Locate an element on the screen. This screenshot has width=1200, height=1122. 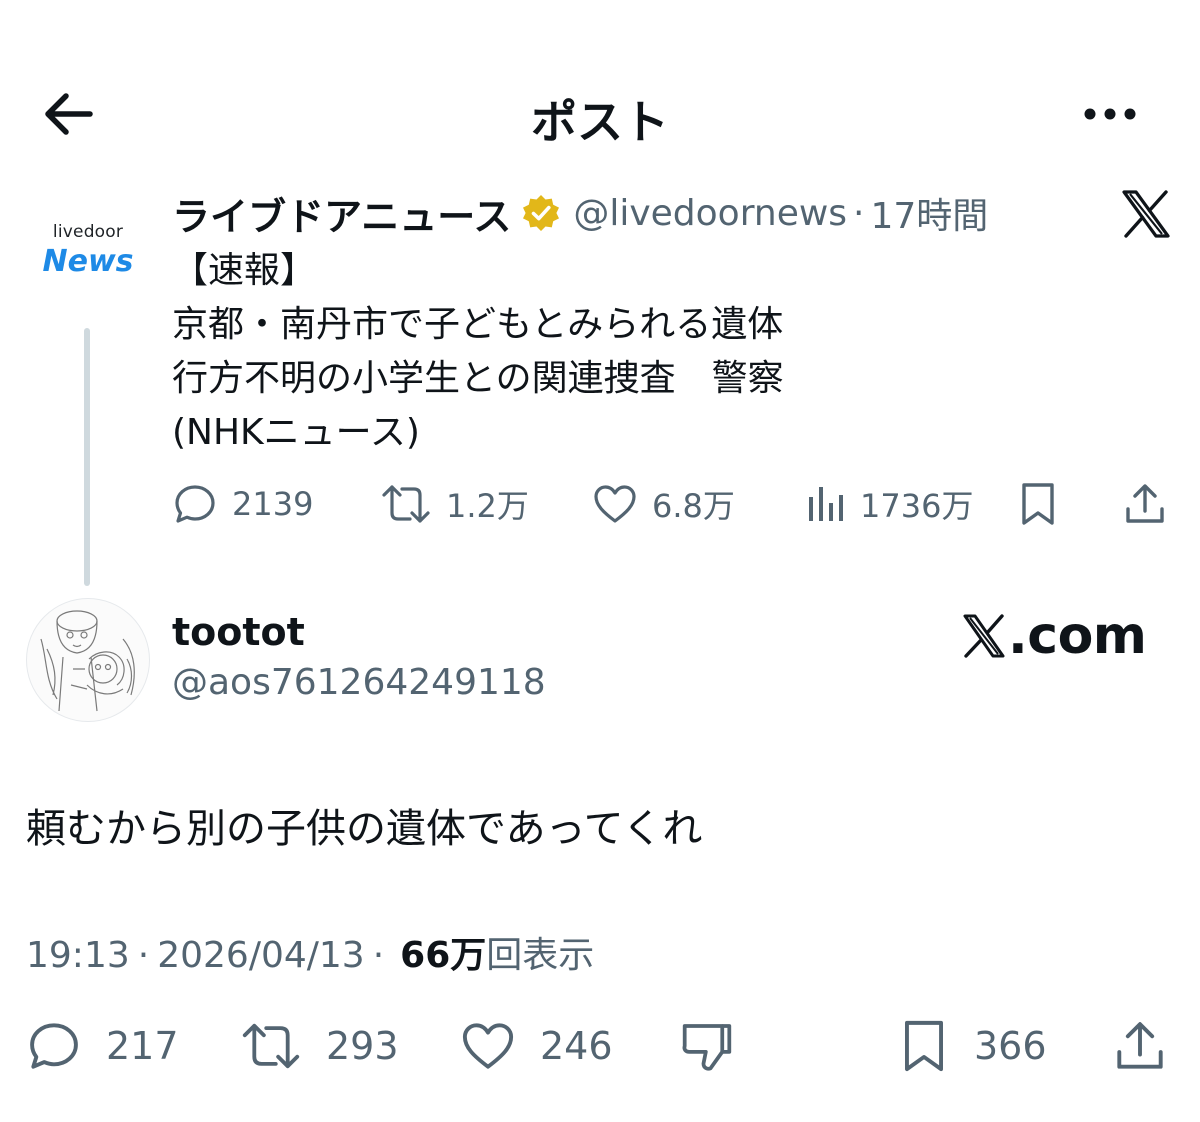
post-meta: 19:13 · 2026/04/13 · 66万 回表示 is located at coordinates (310, 952).